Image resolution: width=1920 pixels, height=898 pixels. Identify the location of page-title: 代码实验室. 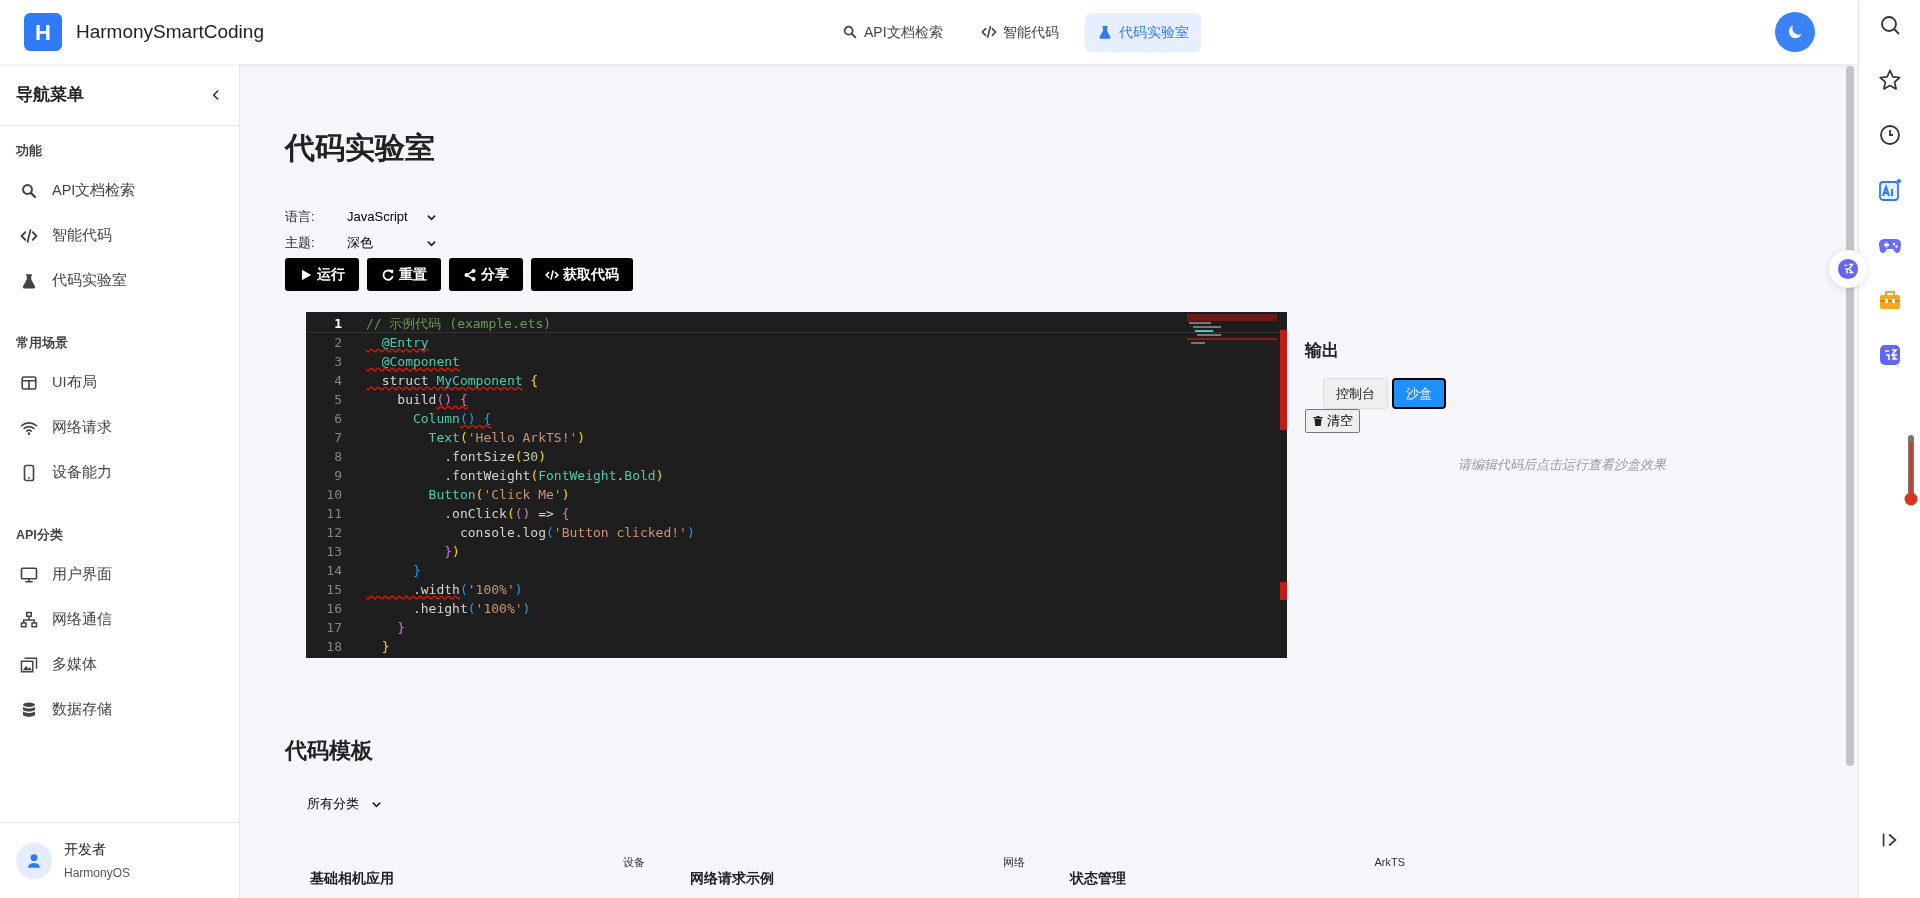
(360, 148).